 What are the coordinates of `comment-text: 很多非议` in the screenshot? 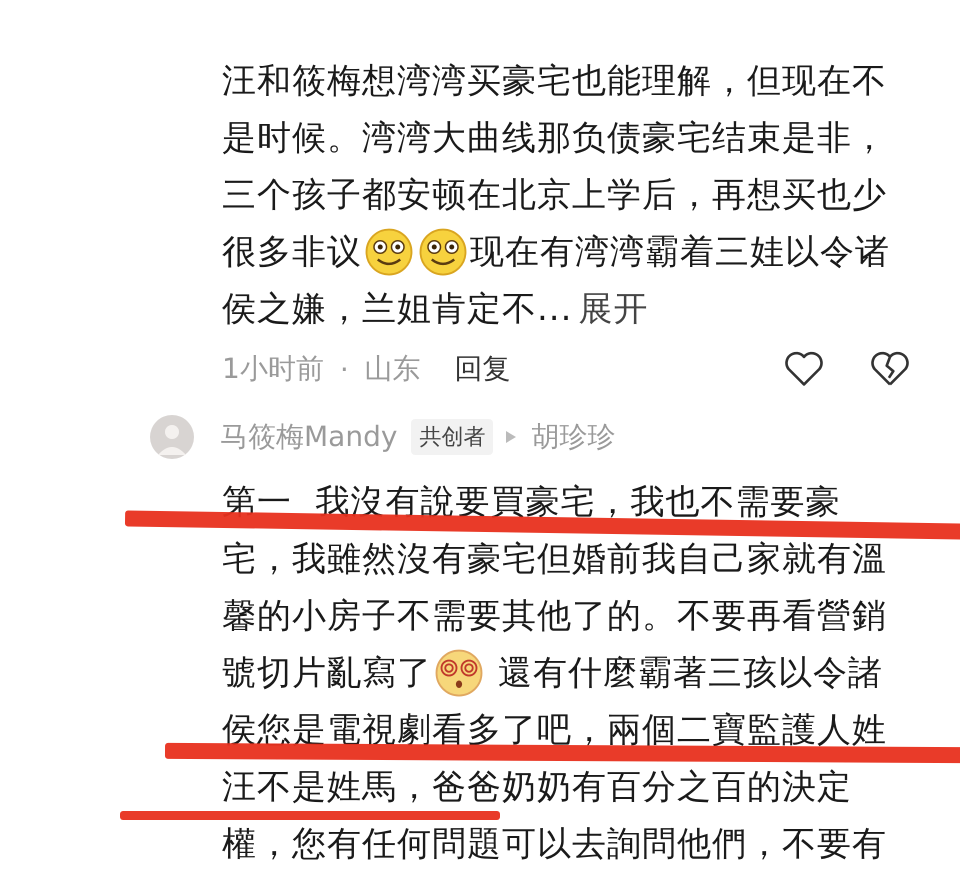 It's located at (292, 252).